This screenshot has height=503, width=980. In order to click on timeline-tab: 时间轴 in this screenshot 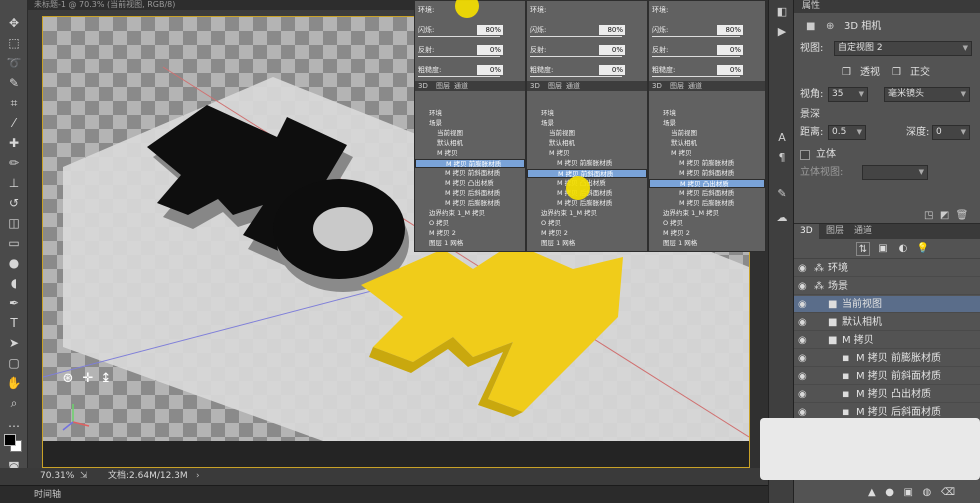, I will do `click(384, 494)`.